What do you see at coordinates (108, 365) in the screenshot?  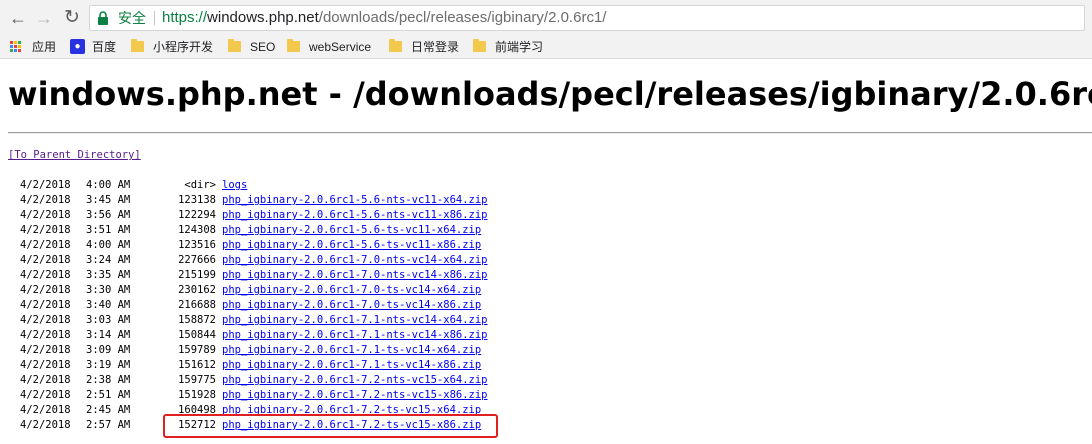 I see `file-time: 3:19 AM` at bounding box center [108, 365].